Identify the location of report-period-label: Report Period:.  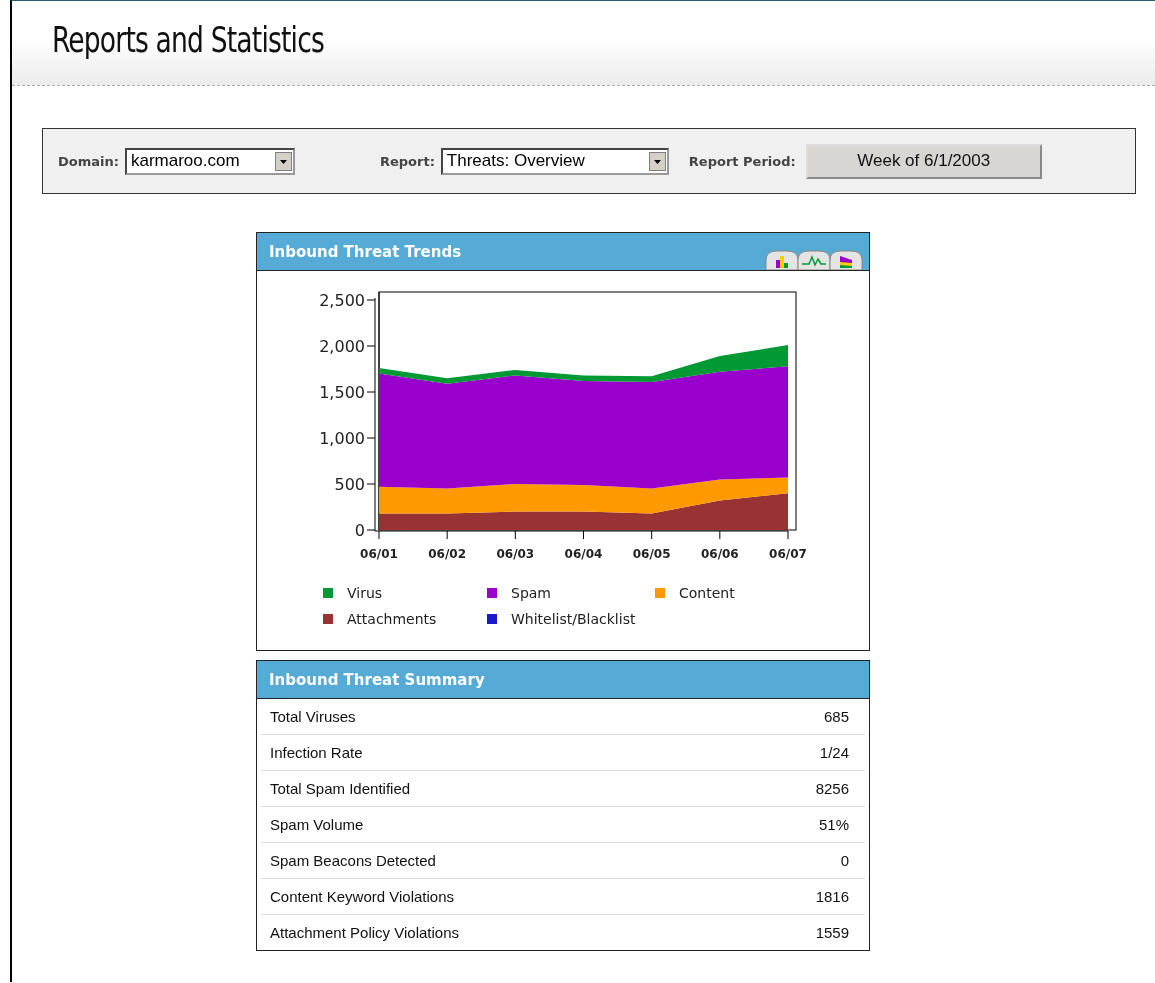
(742, 161).